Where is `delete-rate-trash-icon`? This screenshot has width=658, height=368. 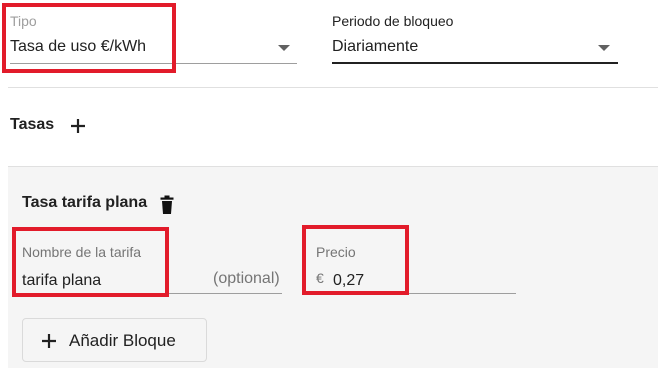
delete-rate-trash-icon is located at coordinates (167, 205).